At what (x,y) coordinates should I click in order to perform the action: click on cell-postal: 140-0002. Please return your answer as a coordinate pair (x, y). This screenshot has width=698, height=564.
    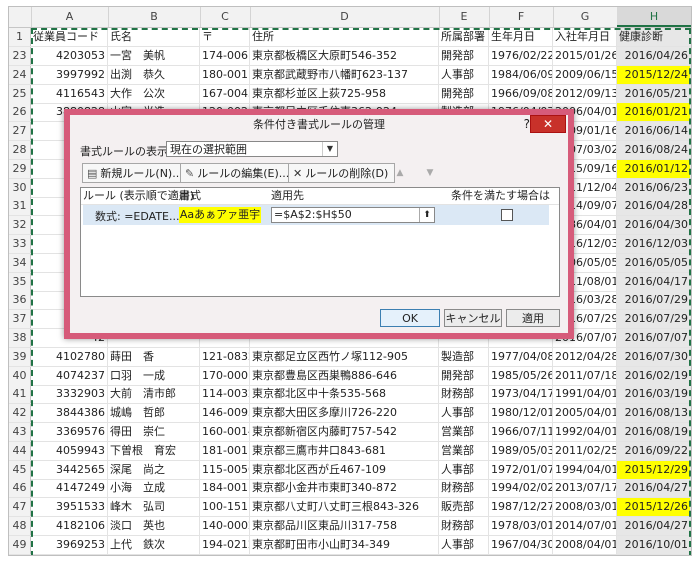
    Looking at the image, I should click on (225, 526).